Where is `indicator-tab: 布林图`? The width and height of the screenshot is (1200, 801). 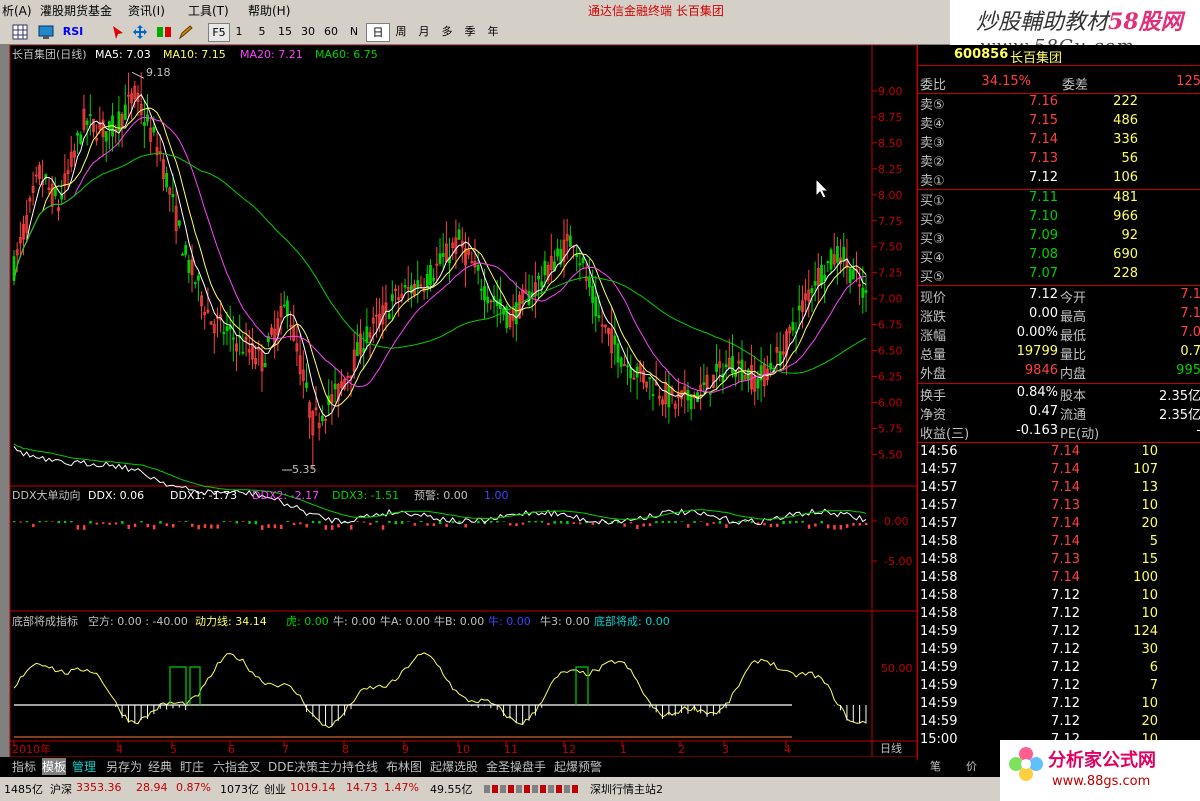
indicator-tab: 布林图 is located at coordinates (404, 766).